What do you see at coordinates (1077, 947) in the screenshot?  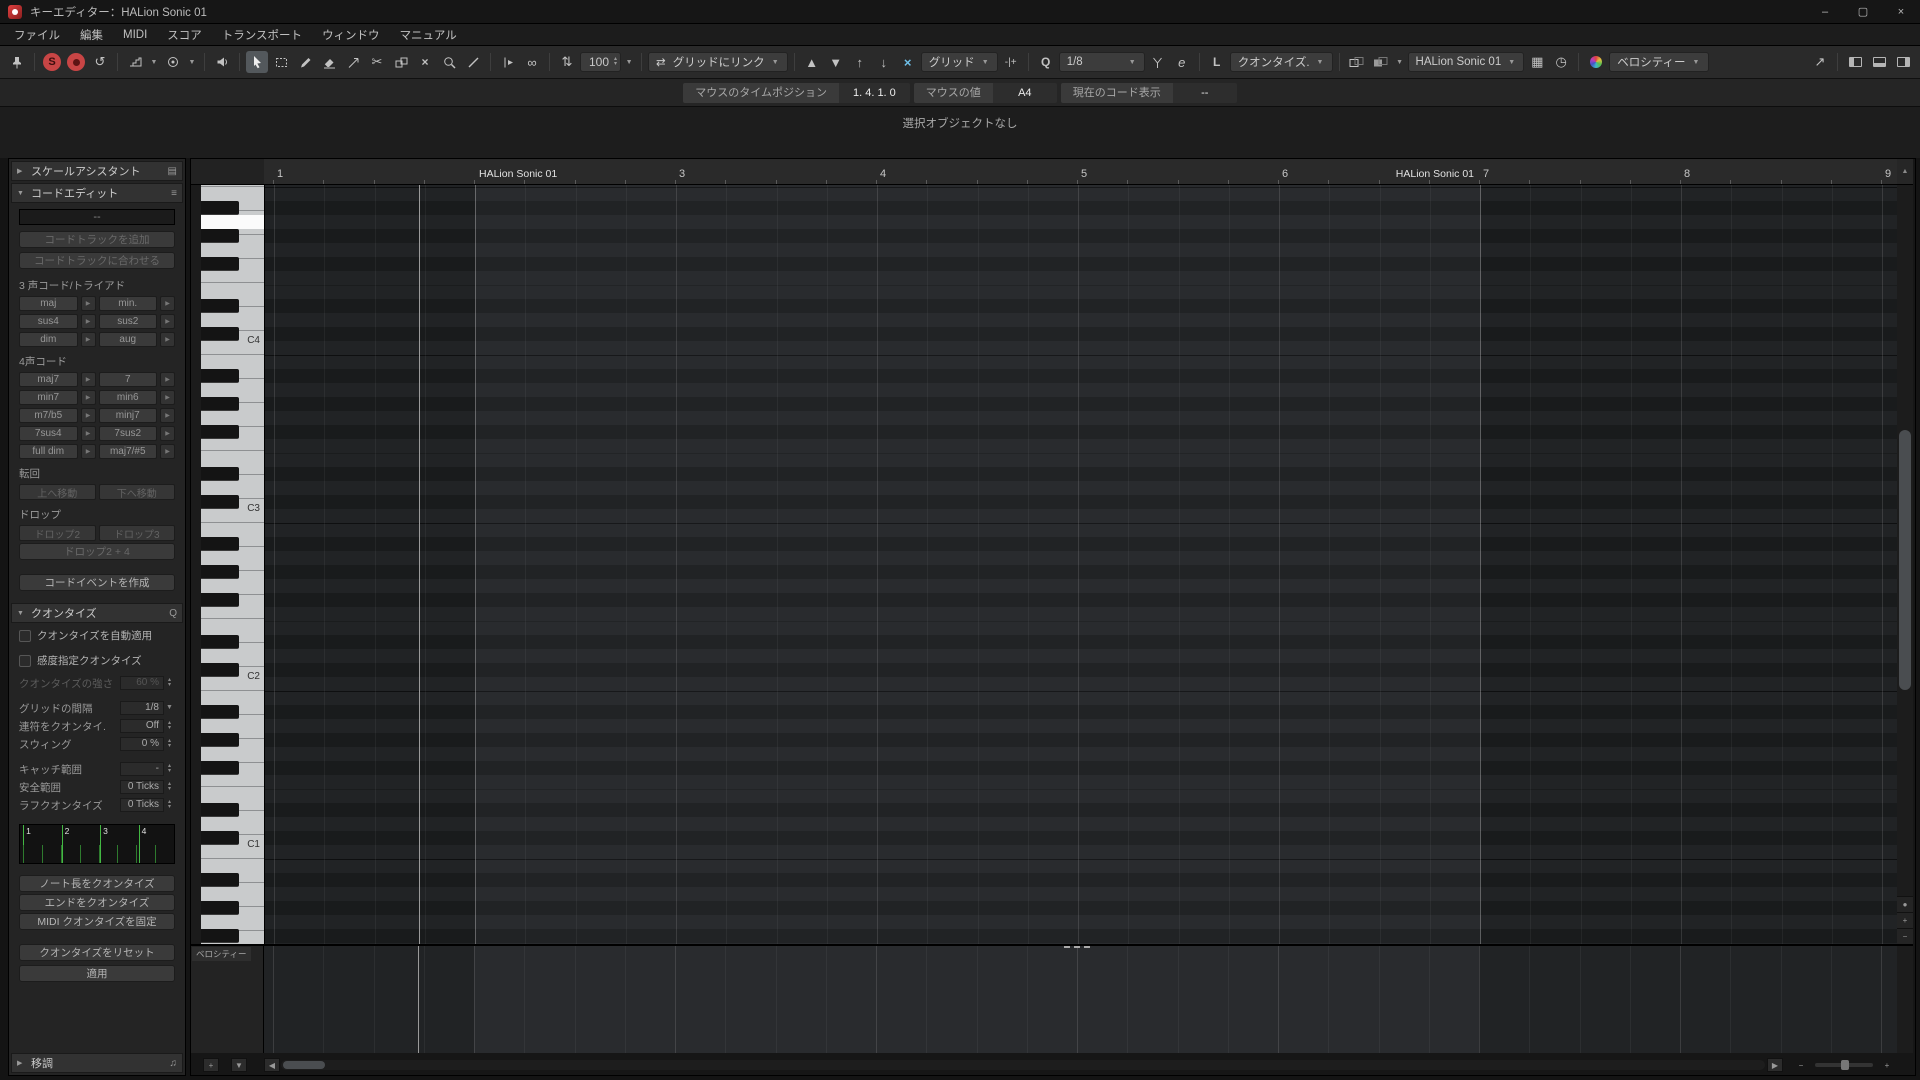 I see `lane-resize-marker` at bounding box center [1077, 947].